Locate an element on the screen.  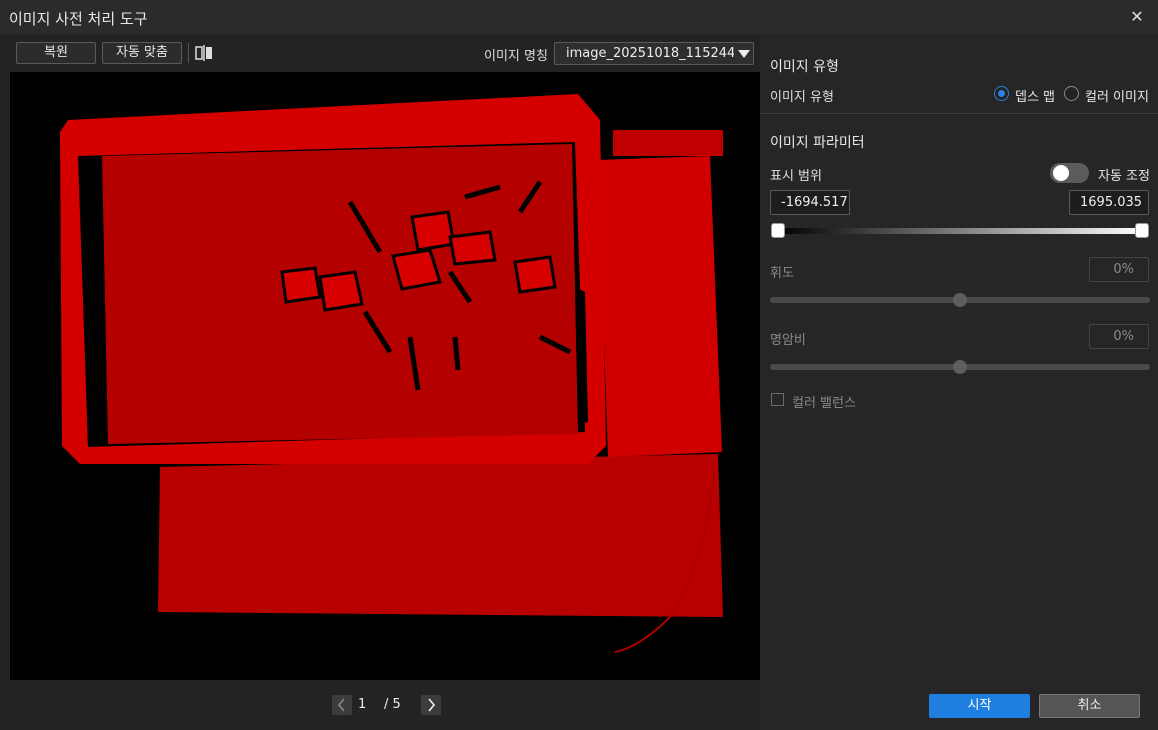
image-type-heading: 이미지 유형 is located at coordinates (804, 67).